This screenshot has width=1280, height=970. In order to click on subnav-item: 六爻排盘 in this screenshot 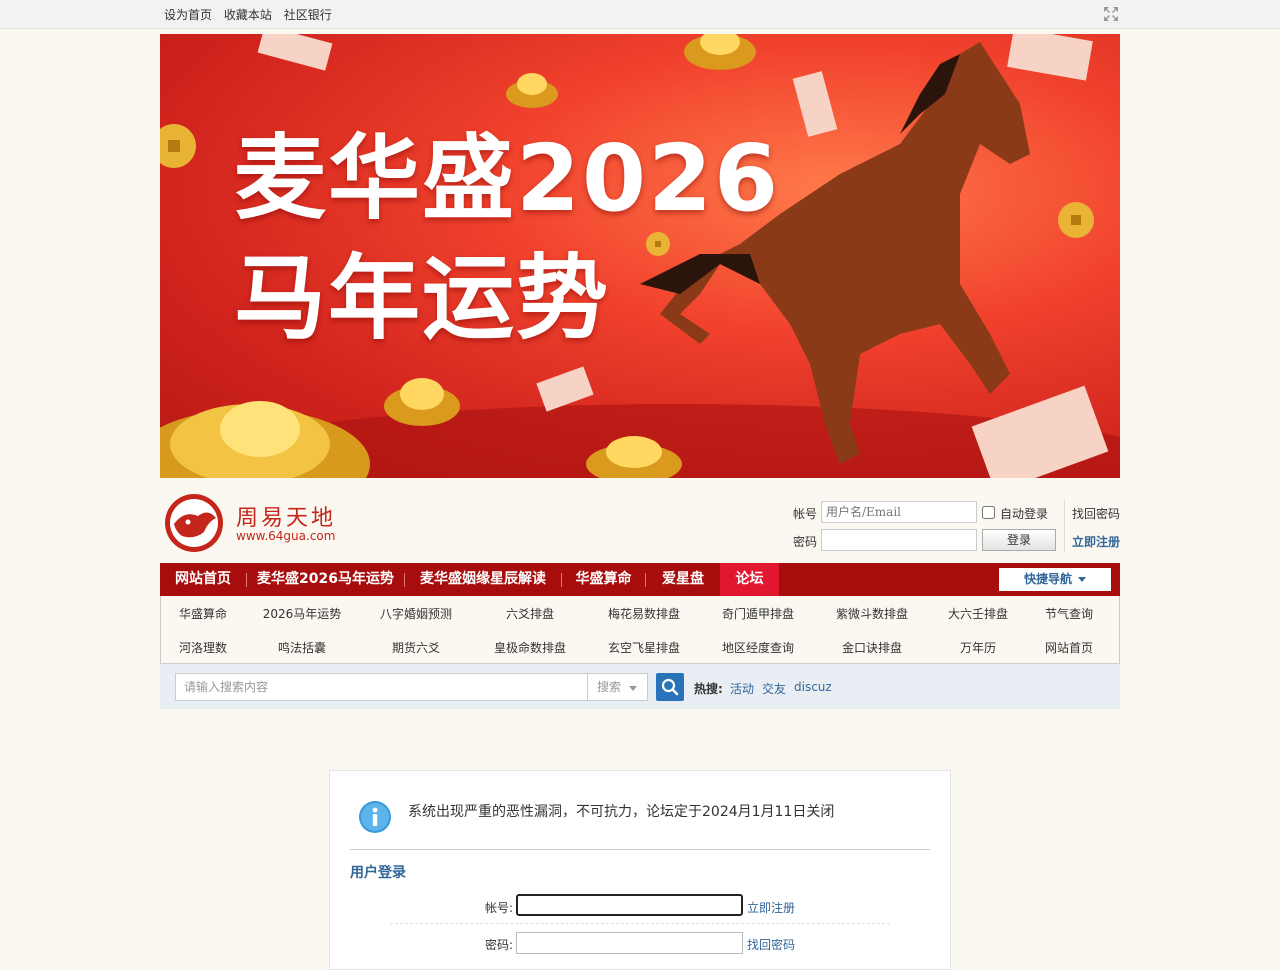, I will do `click(530, 613)`.